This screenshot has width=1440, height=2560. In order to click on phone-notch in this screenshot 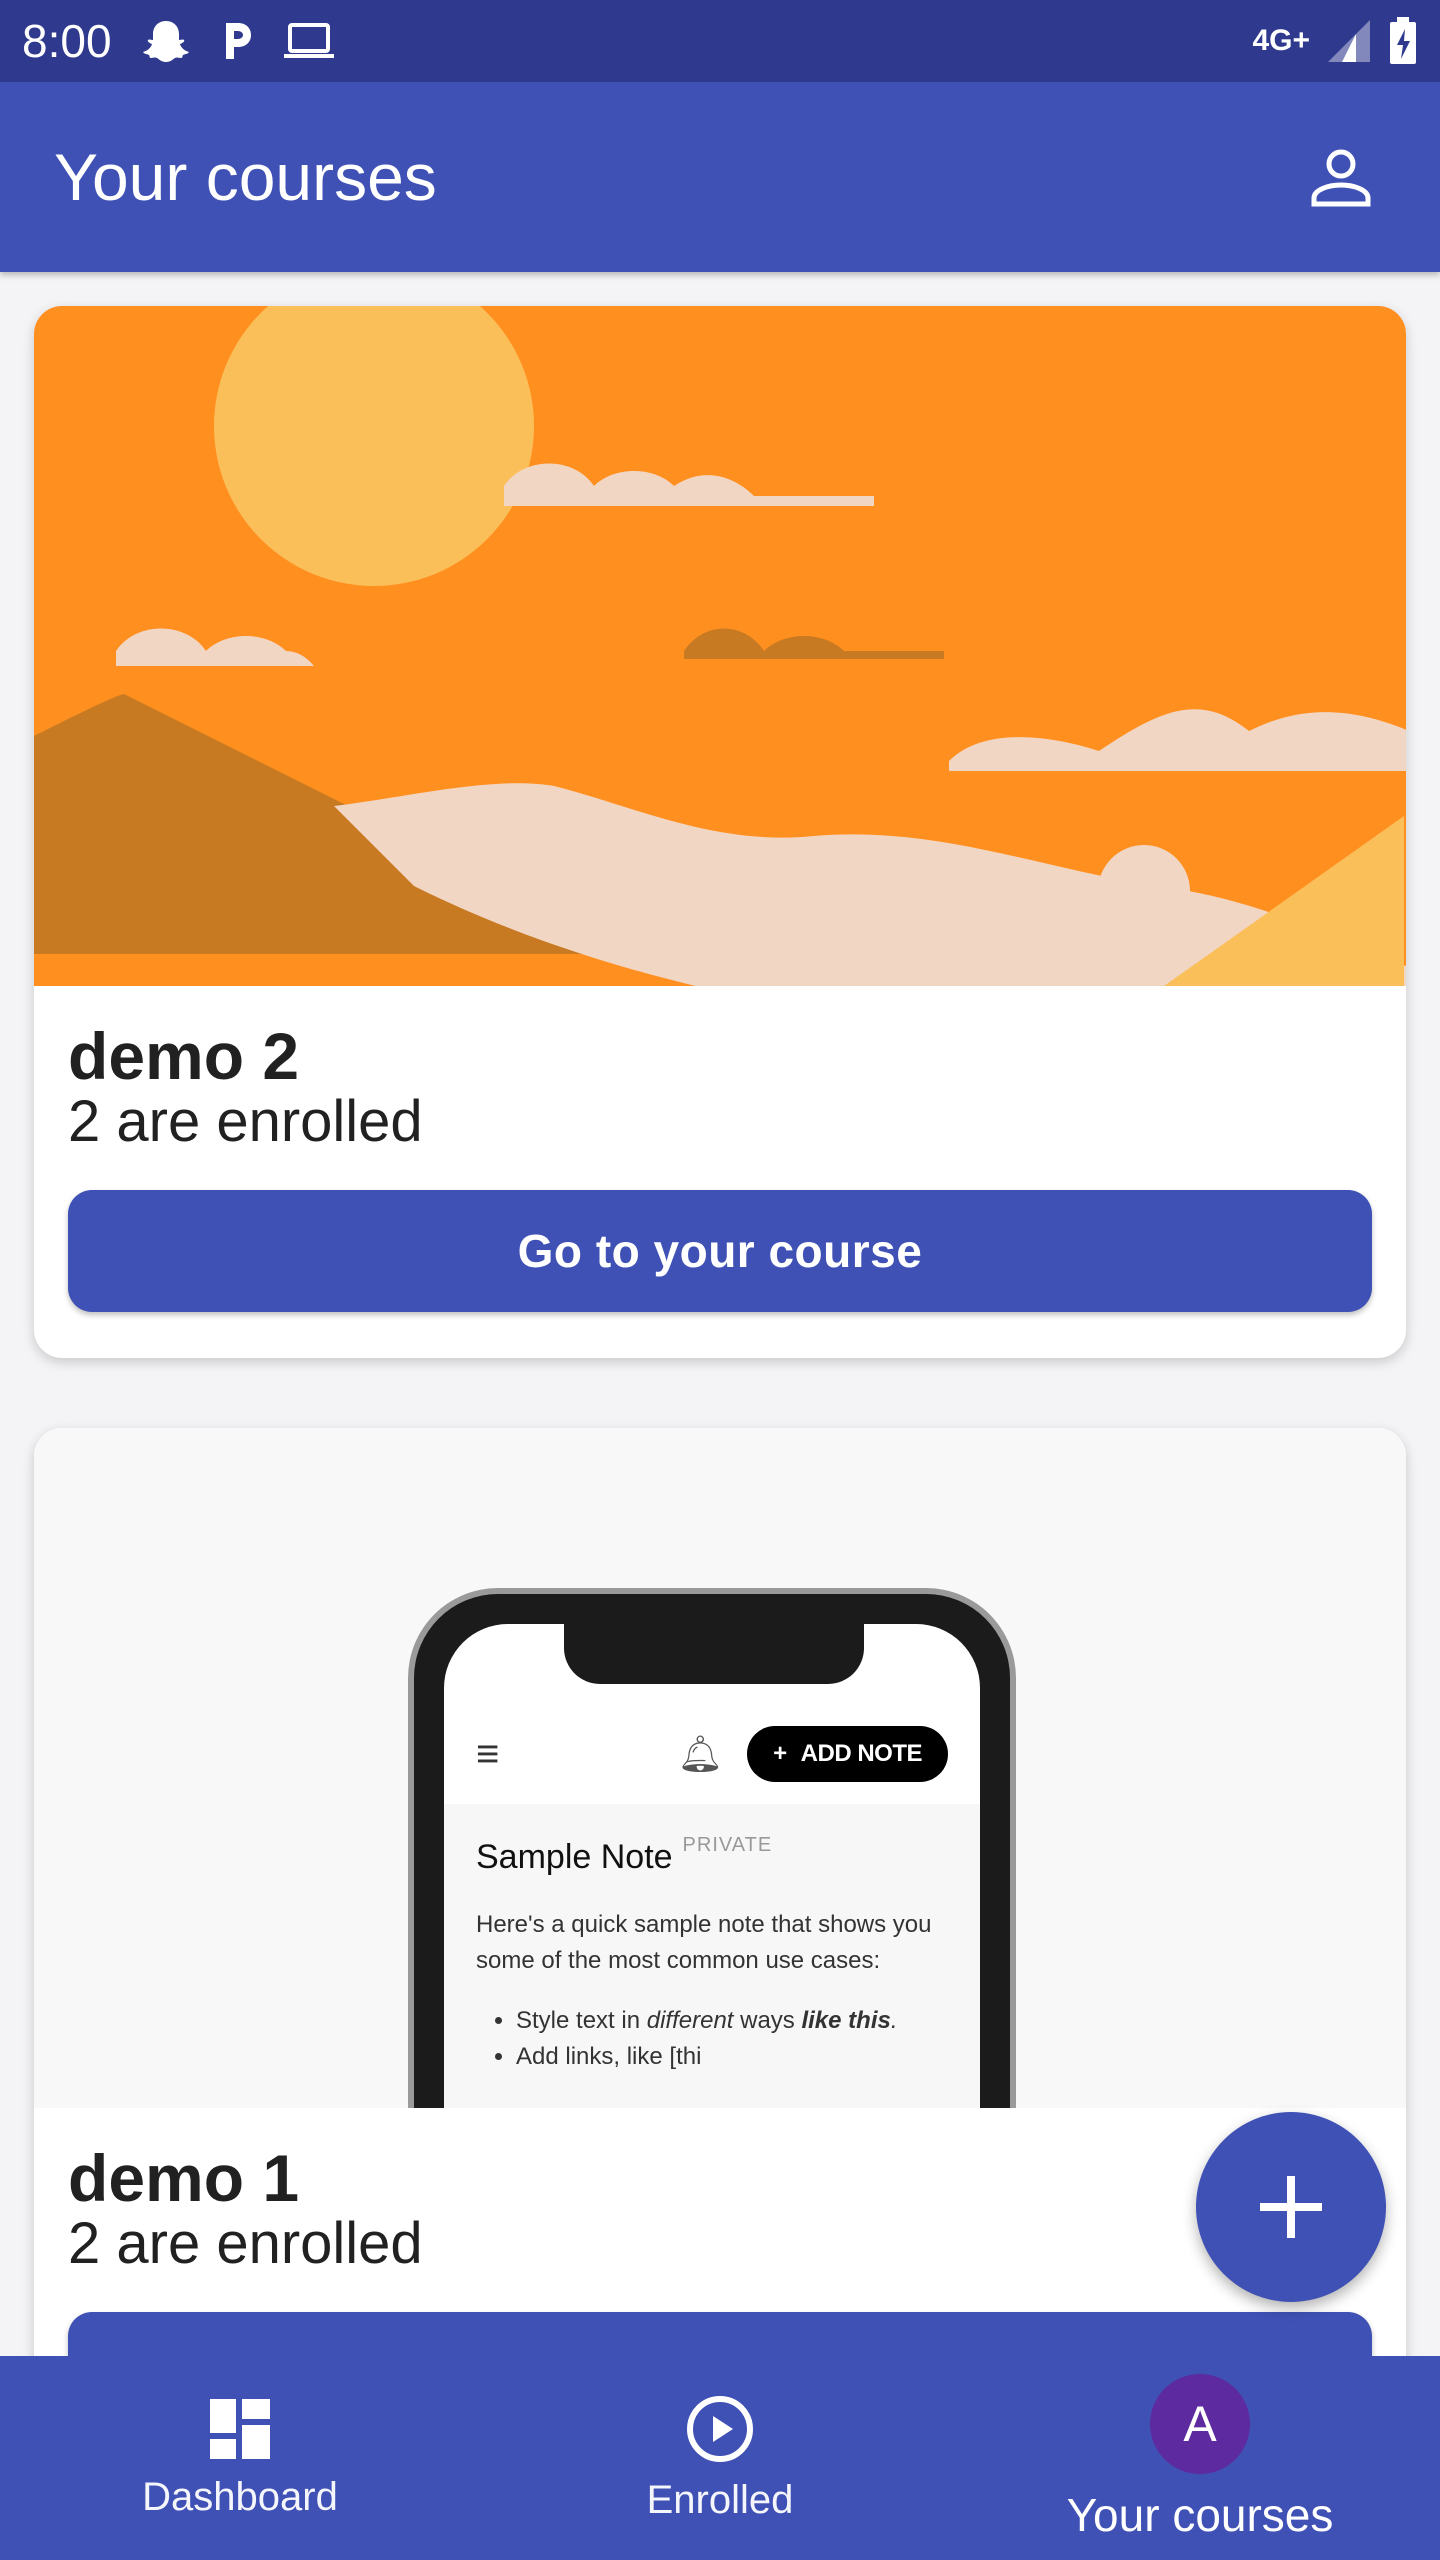, I will do `click(714, 1654)`.